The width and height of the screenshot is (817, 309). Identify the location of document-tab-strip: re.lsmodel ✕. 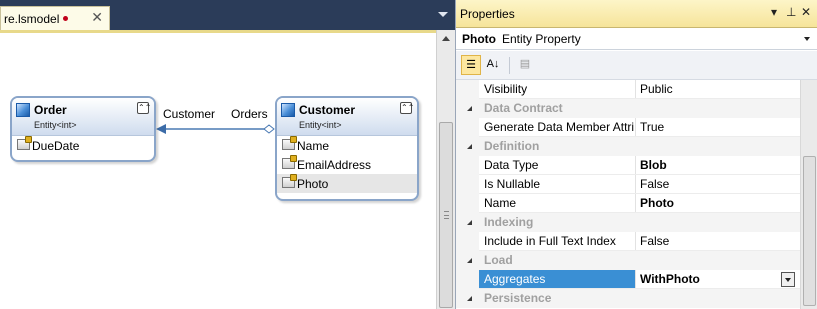
(227, 15).